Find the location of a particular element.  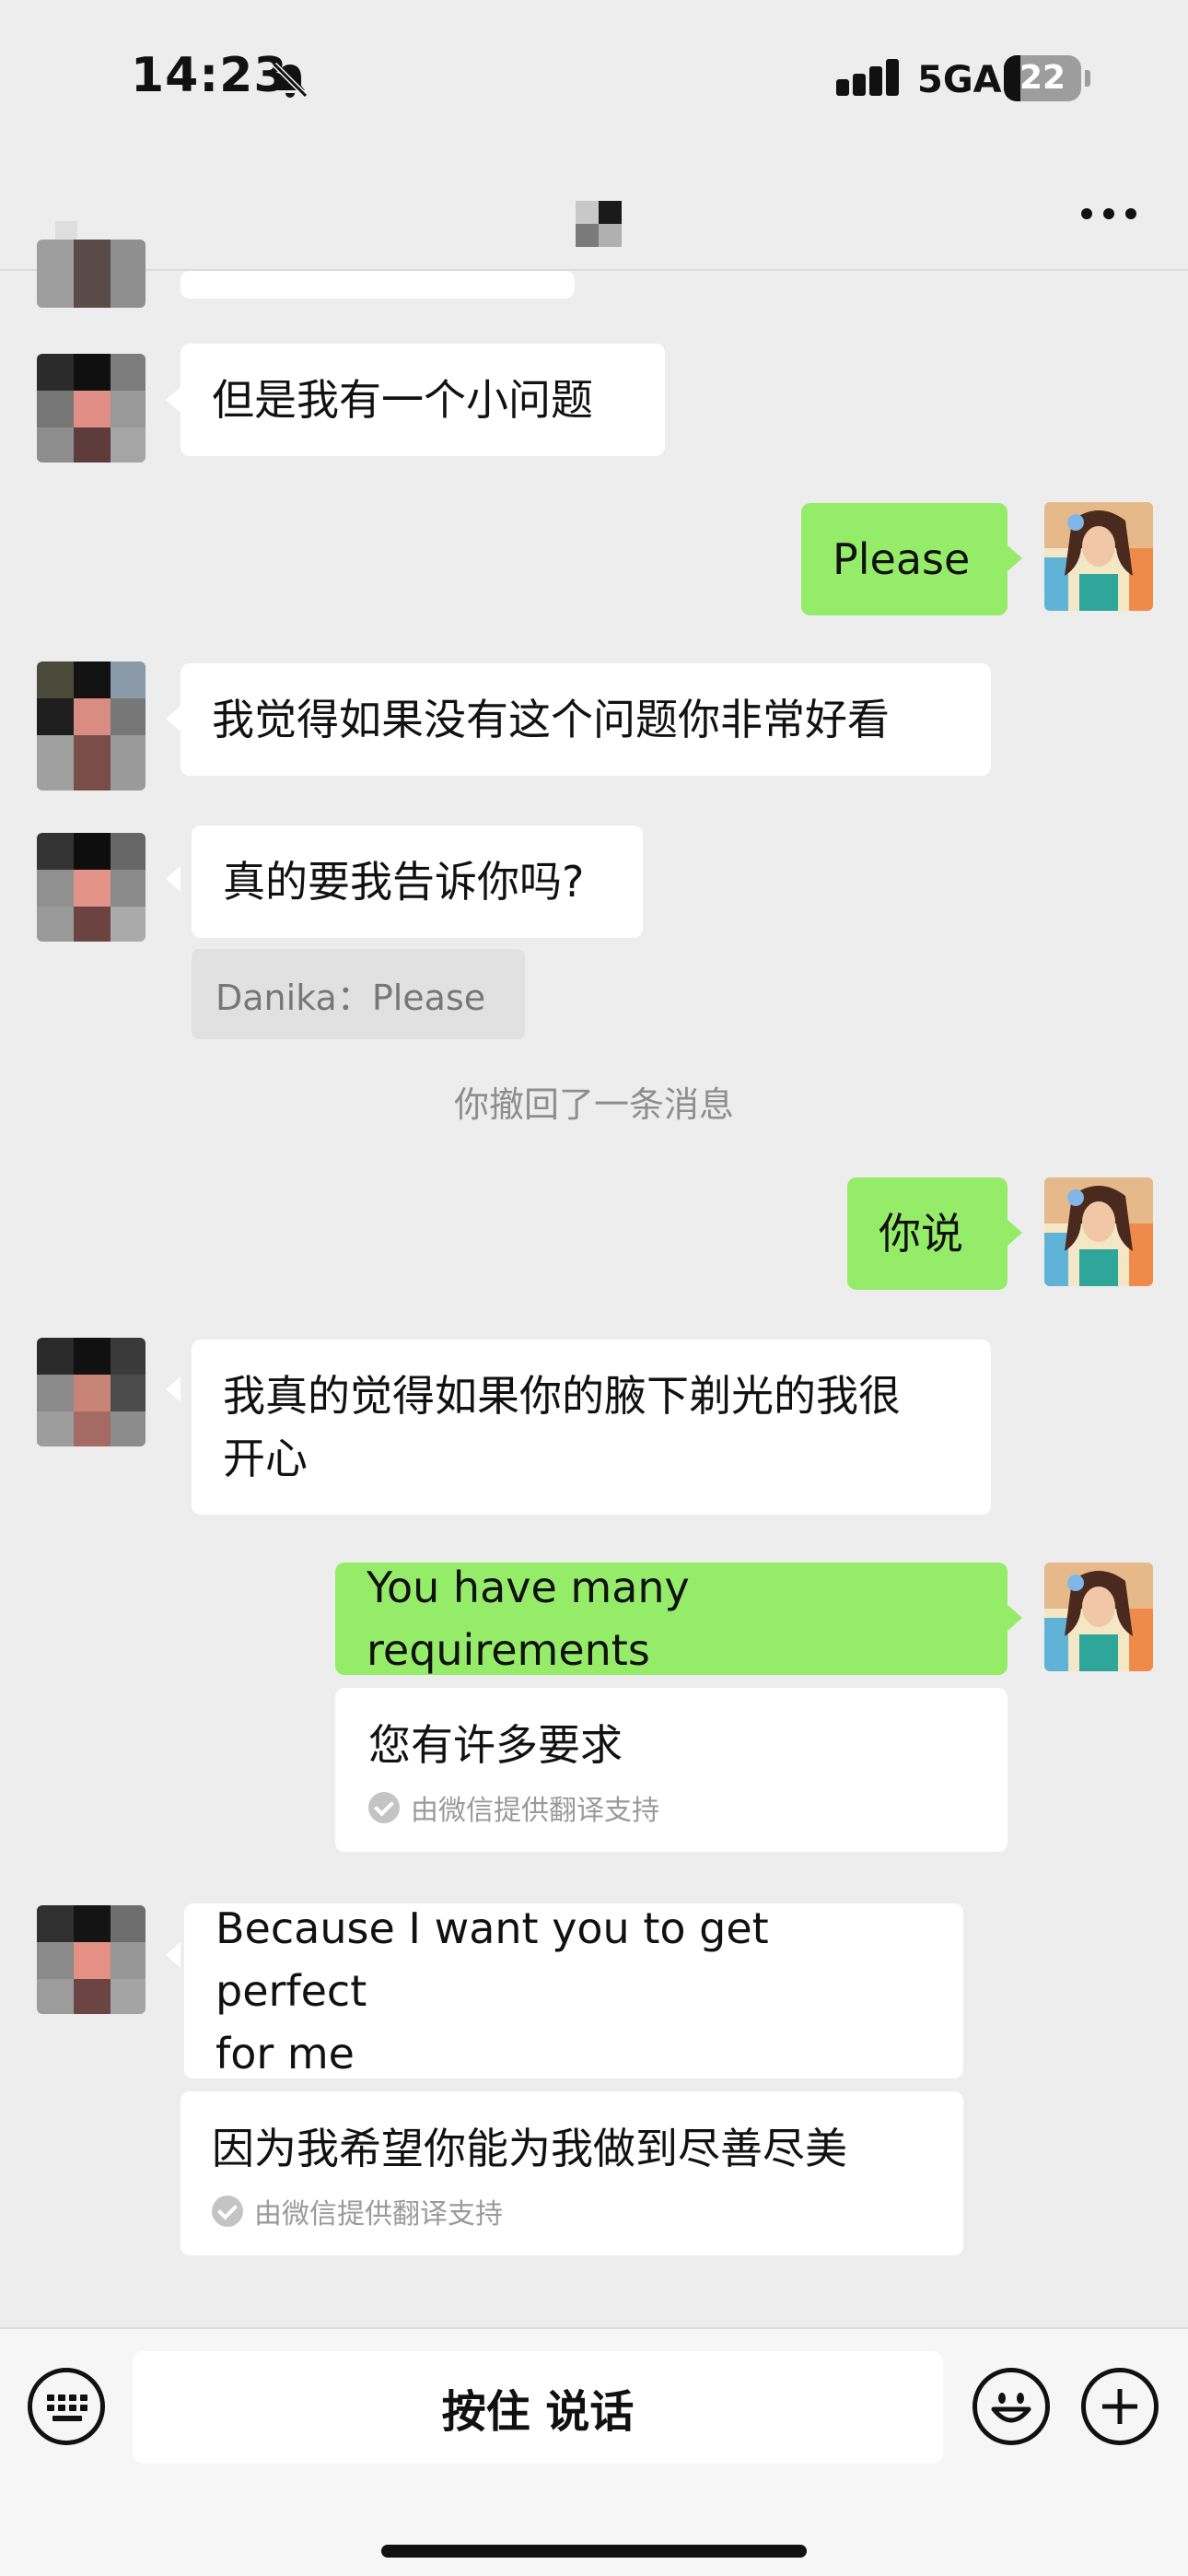

message-text: Please is located at coordinates (902, 559).